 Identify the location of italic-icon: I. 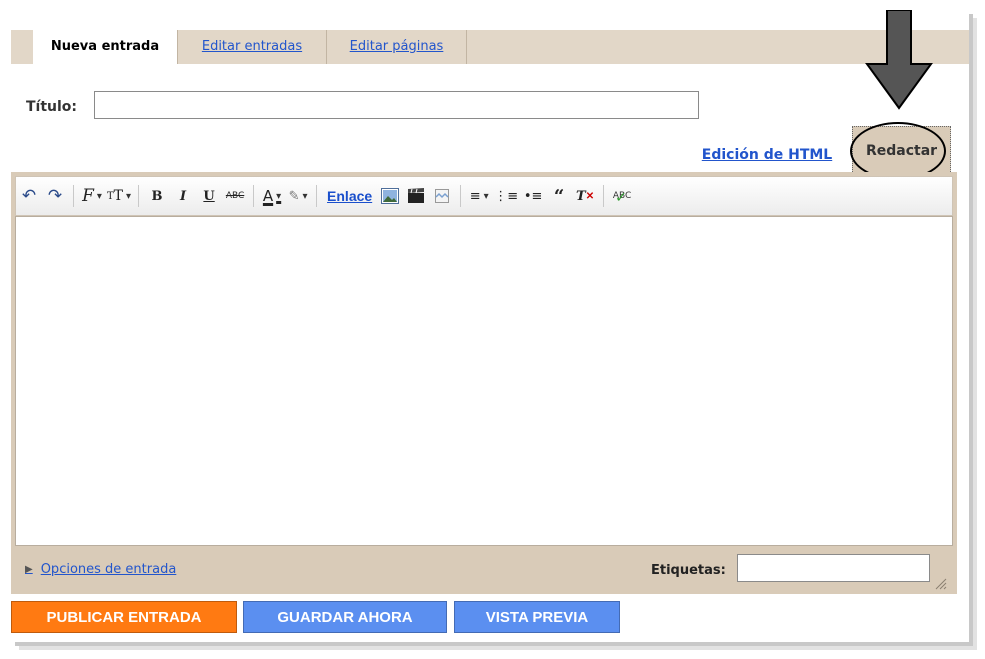
(183, 196).